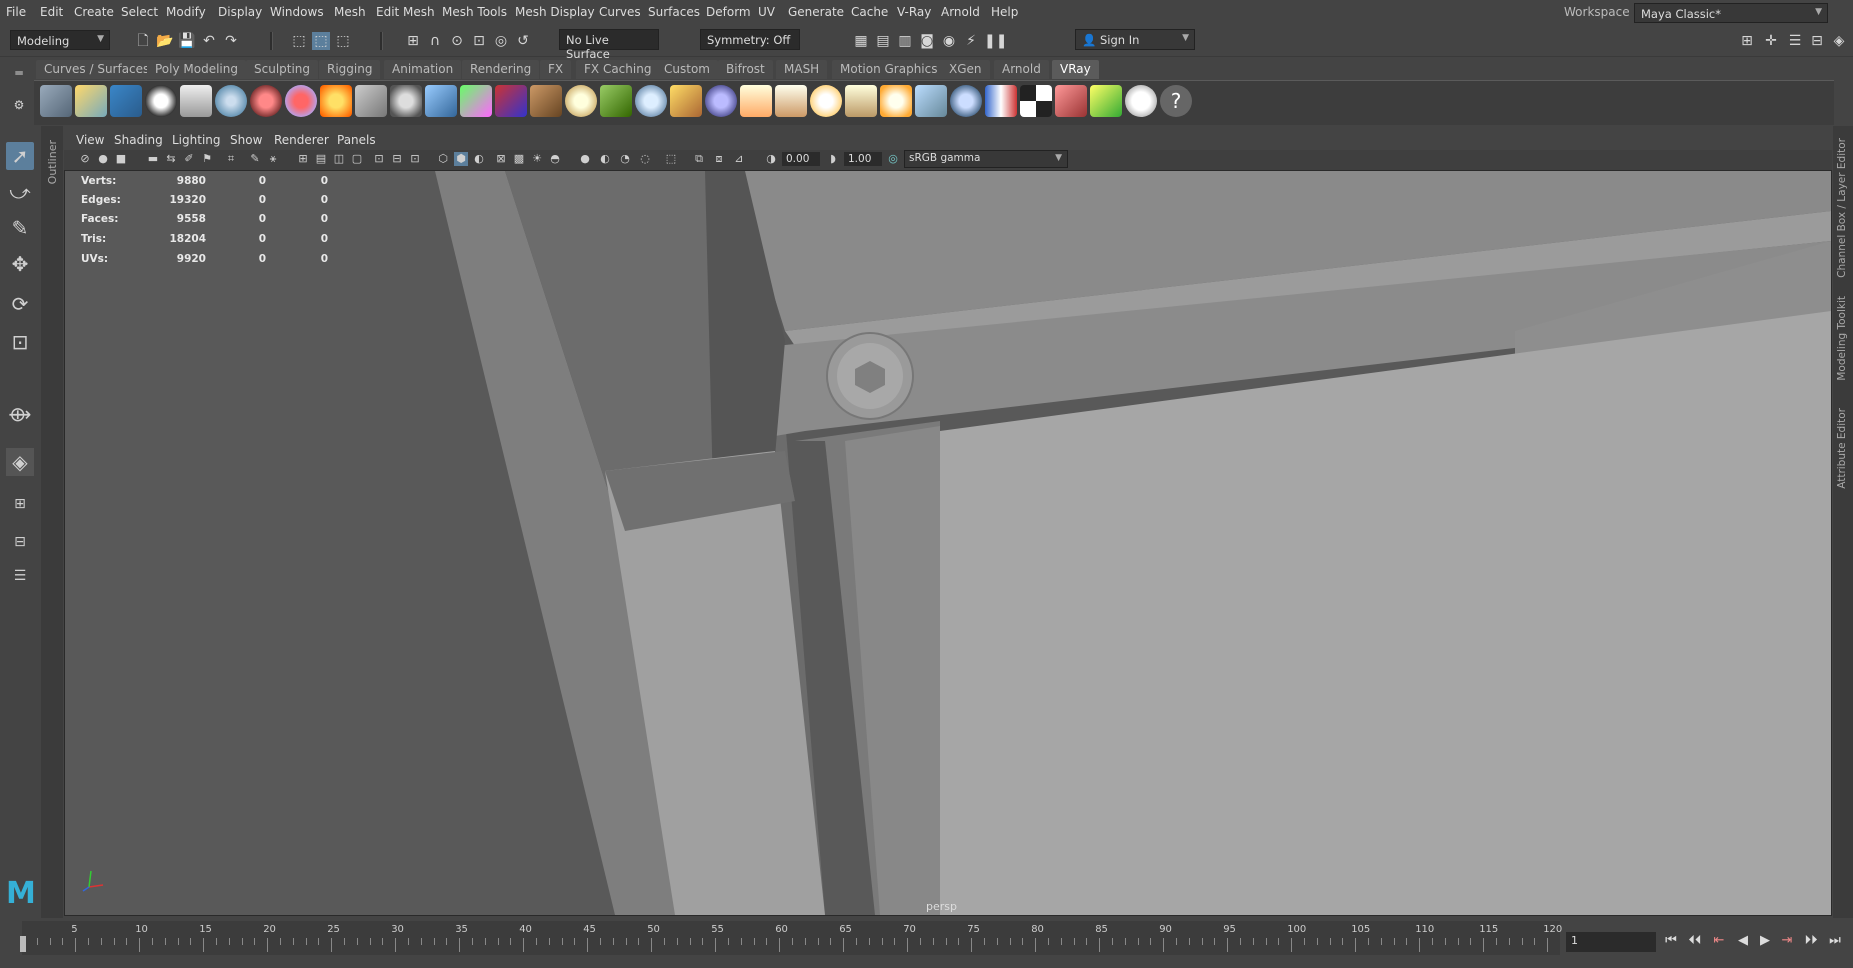 Image resolution: width=1853 pixels, height=968 pixels. What do you see at coordinates (1842, 338) in the screenshot?
I see `tab-modeling-toolkit: Modeling Toolkit` at bounding box center [1842, 338].